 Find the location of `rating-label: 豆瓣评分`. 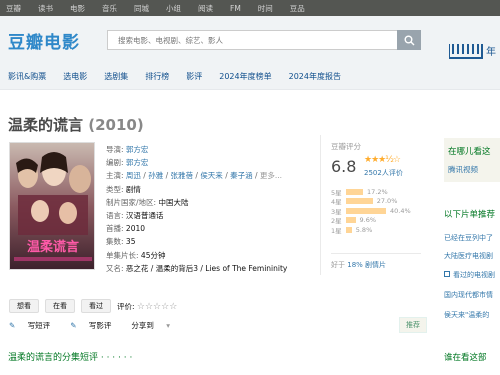

rating-label: 豆瓣评分 is located at coordinates (346, 146).